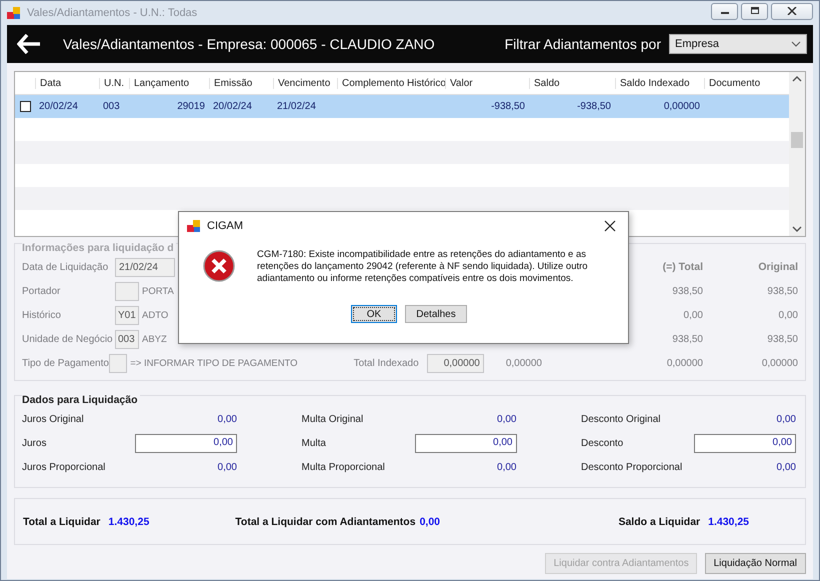 Image resolution: width=820 pixels, height=581 pixels. Describe the element at coordinates (659, 522) in the screenshot. I see `total-label: Saldo a Liquidar` at that location.